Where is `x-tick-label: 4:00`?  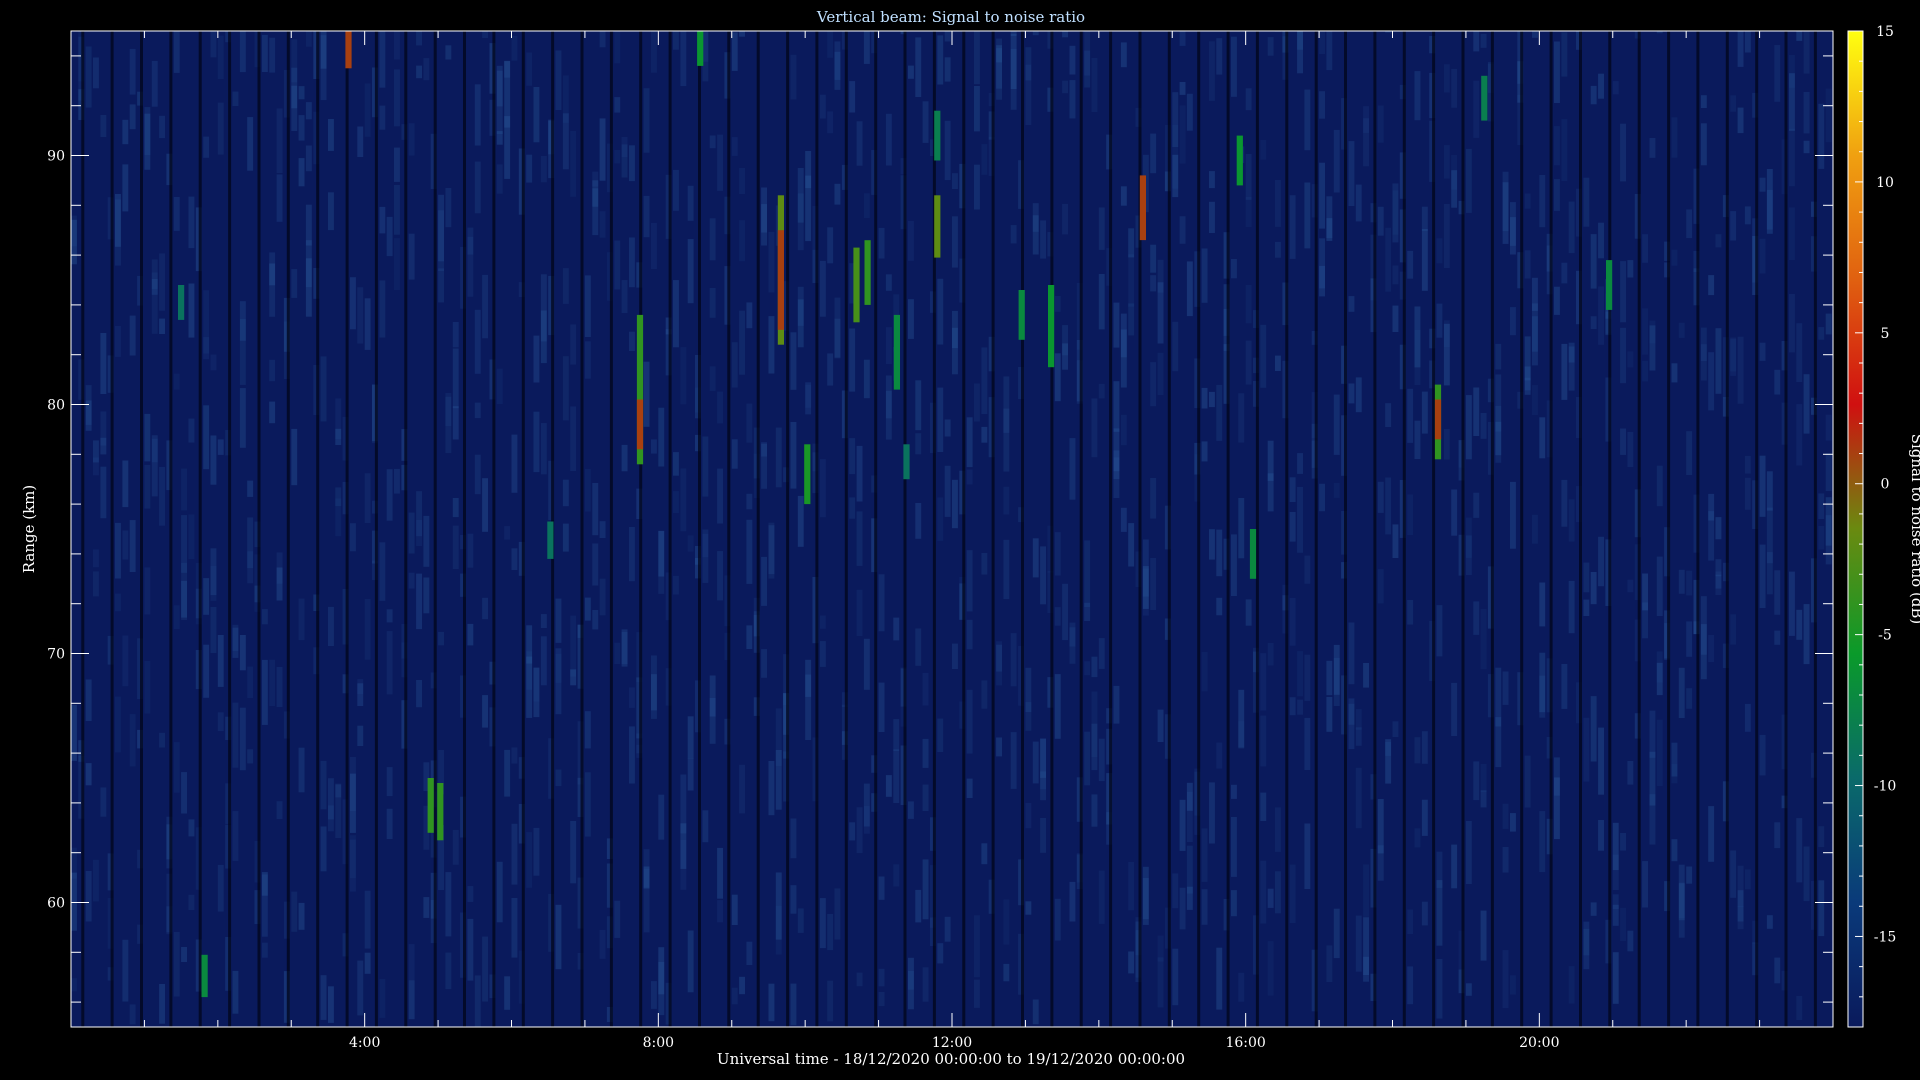
x-tick-label: 4:00 is located at coordinates (364, 1043).